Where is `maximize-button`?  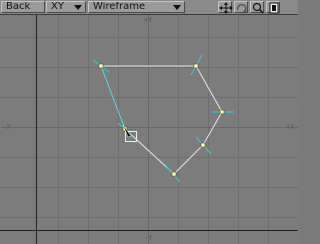 maximize-button is located at coordinates (273, 7).